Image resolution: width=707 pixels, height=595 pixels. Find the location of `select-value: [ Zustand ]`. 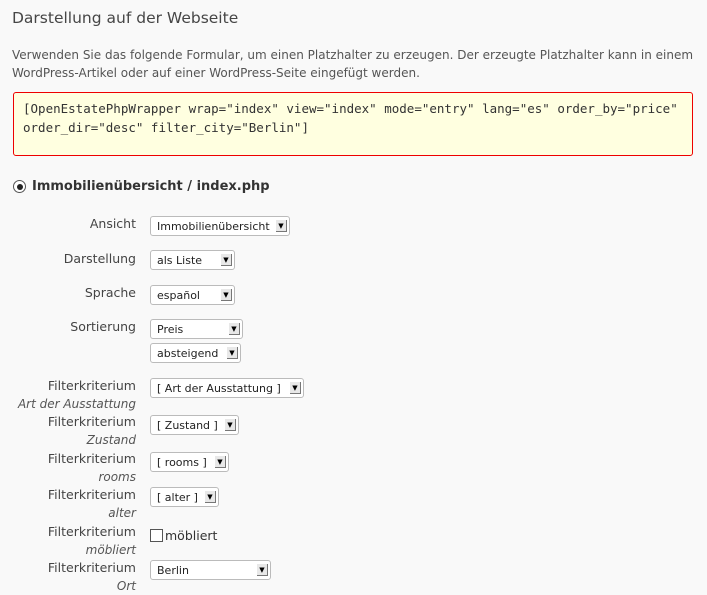

select-value: [ Zustand ] is located at coordinates (187, 425).